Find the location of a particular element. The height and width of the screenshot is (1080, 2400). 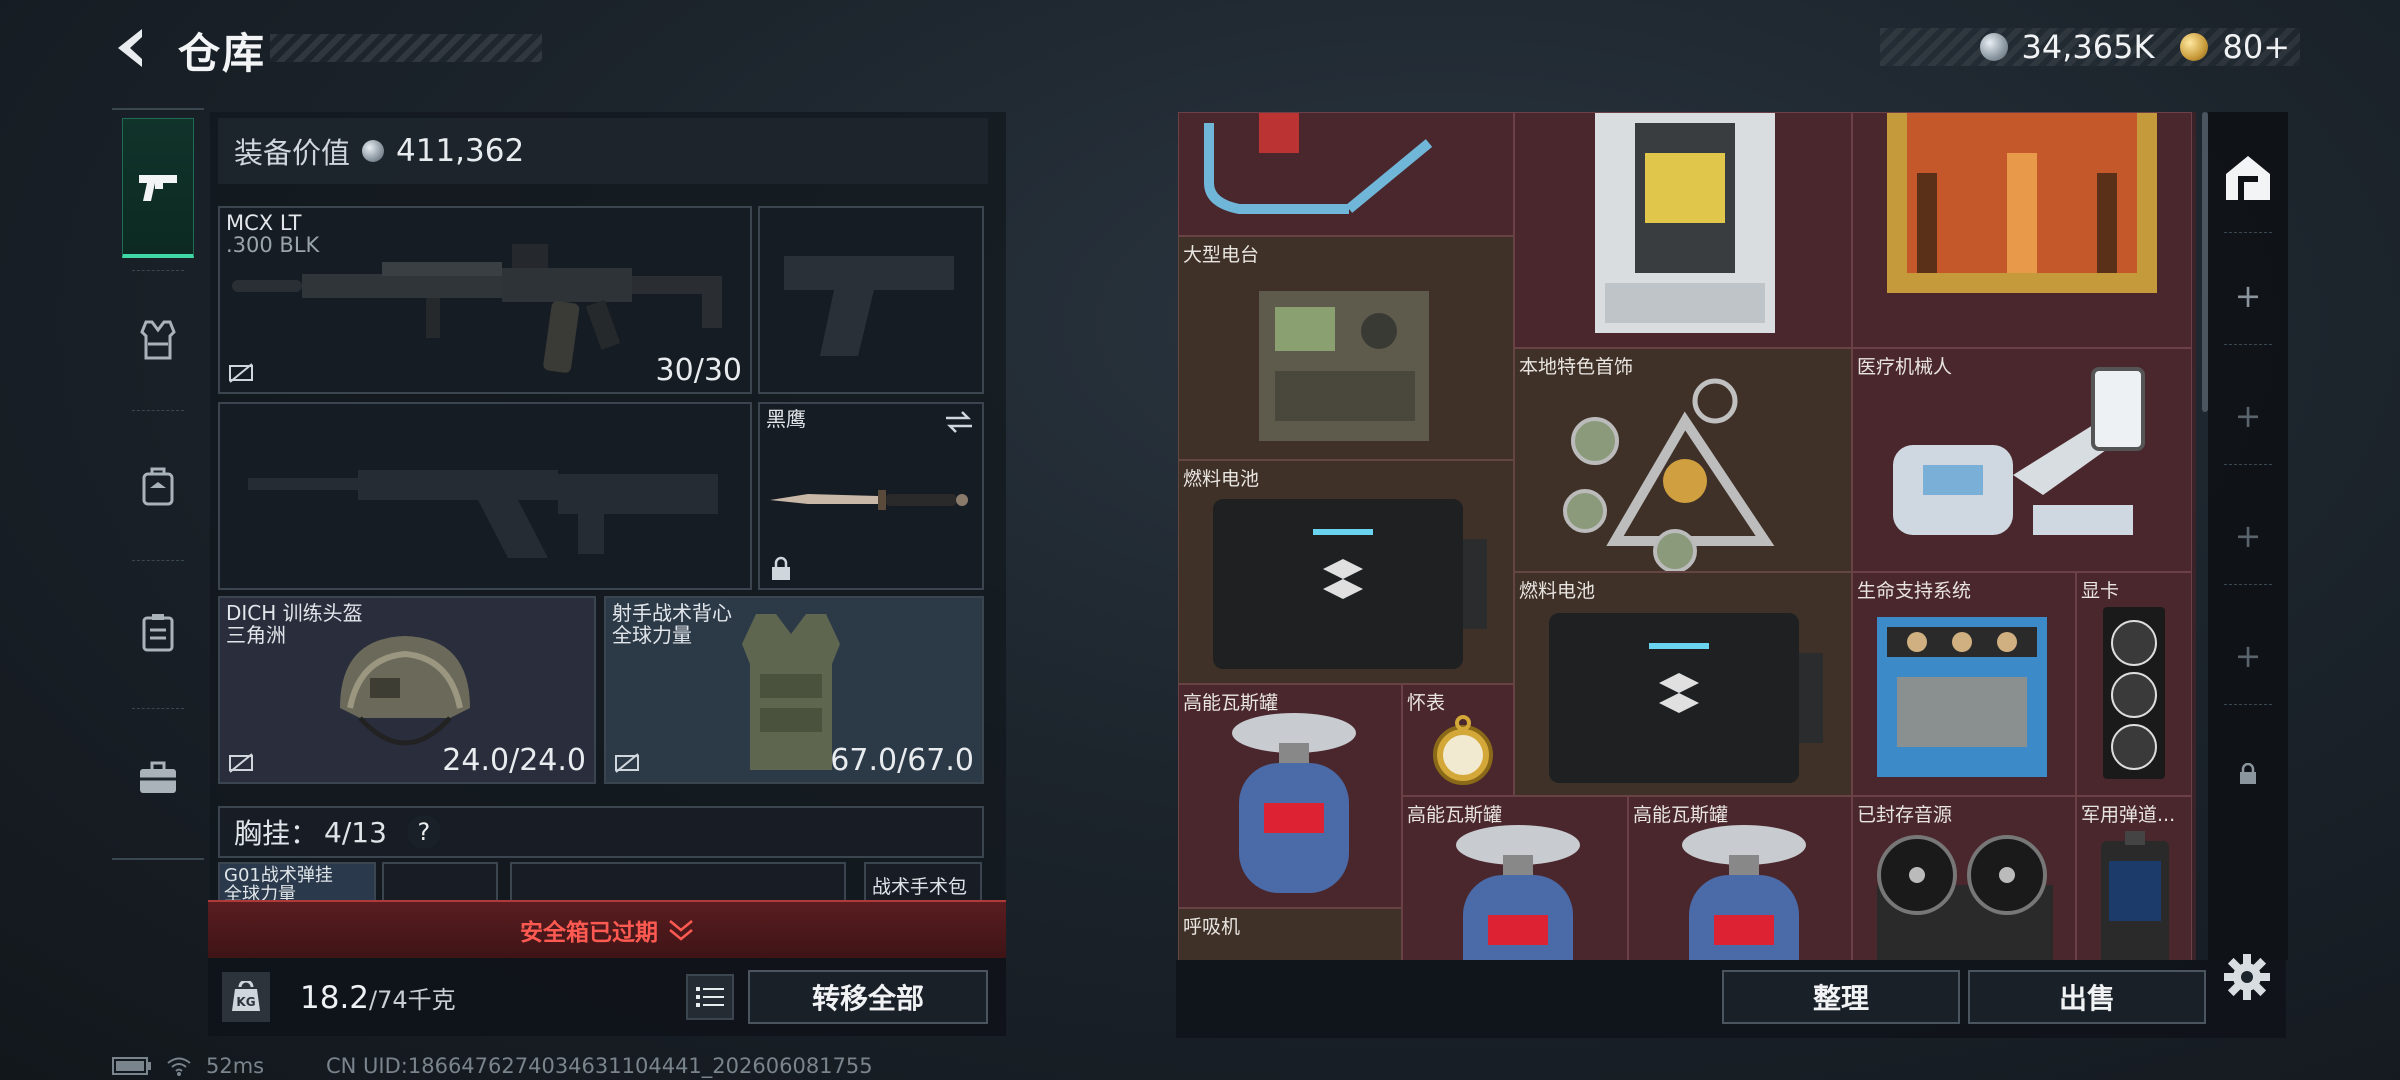

stash-item: 生命支持系统 is located at coordinates (1964, 684).